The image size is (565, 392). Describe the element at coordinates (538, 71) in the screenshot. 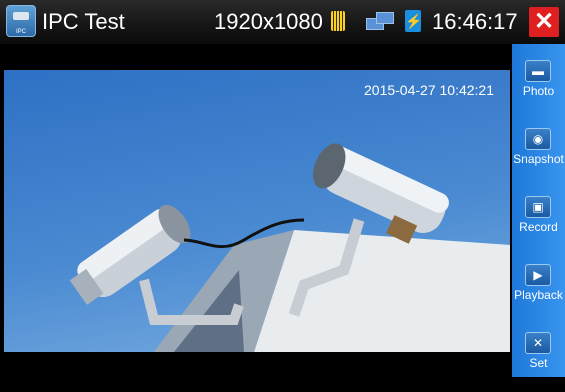

I see `photo-icon: ▬` at that location.